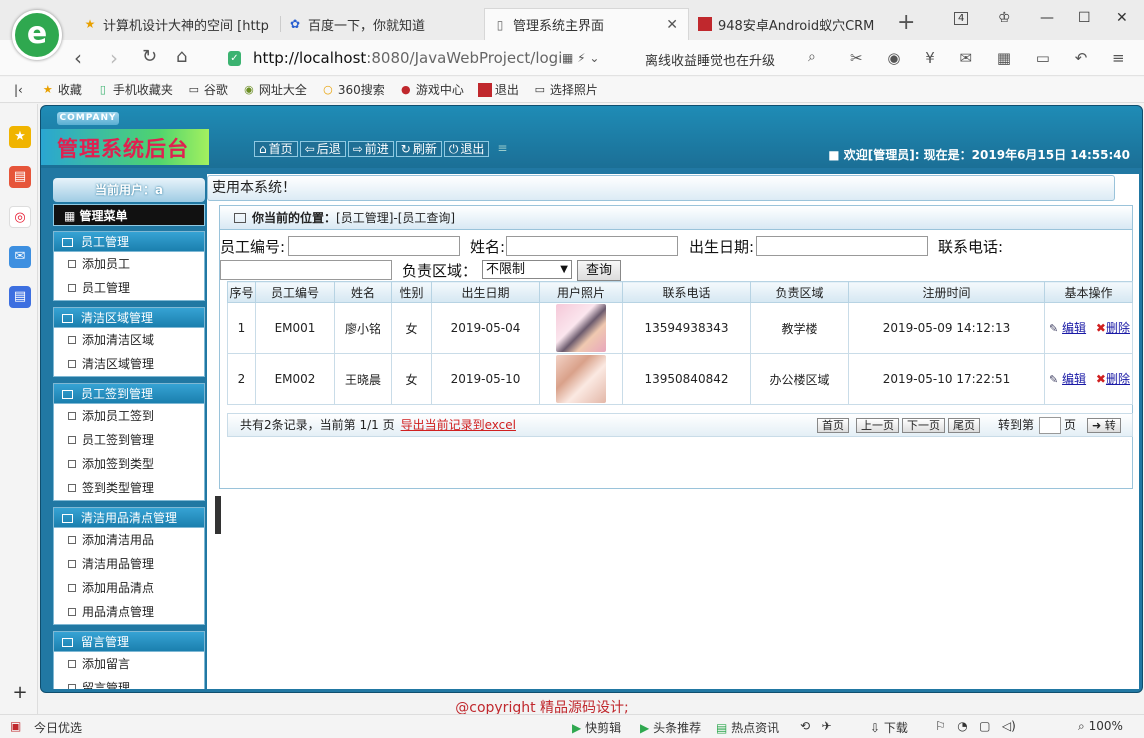 This screenshot has width=1144, height=738. I want to click on status-hot-news: ▤ 热点资讯, so click(747, 727).